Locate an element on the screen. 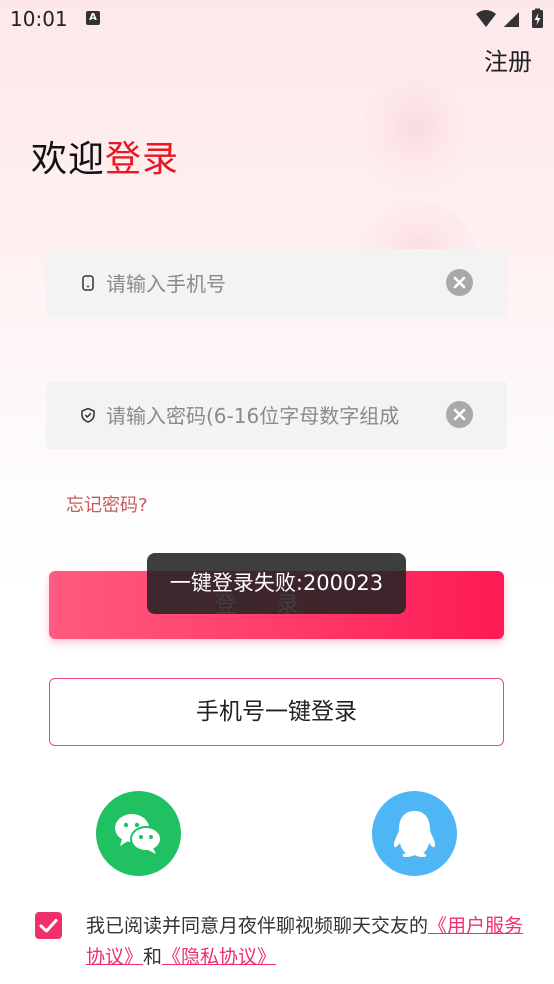 The image size is (554, 984). agreement-checkbox is located at coordinates (48, 925).